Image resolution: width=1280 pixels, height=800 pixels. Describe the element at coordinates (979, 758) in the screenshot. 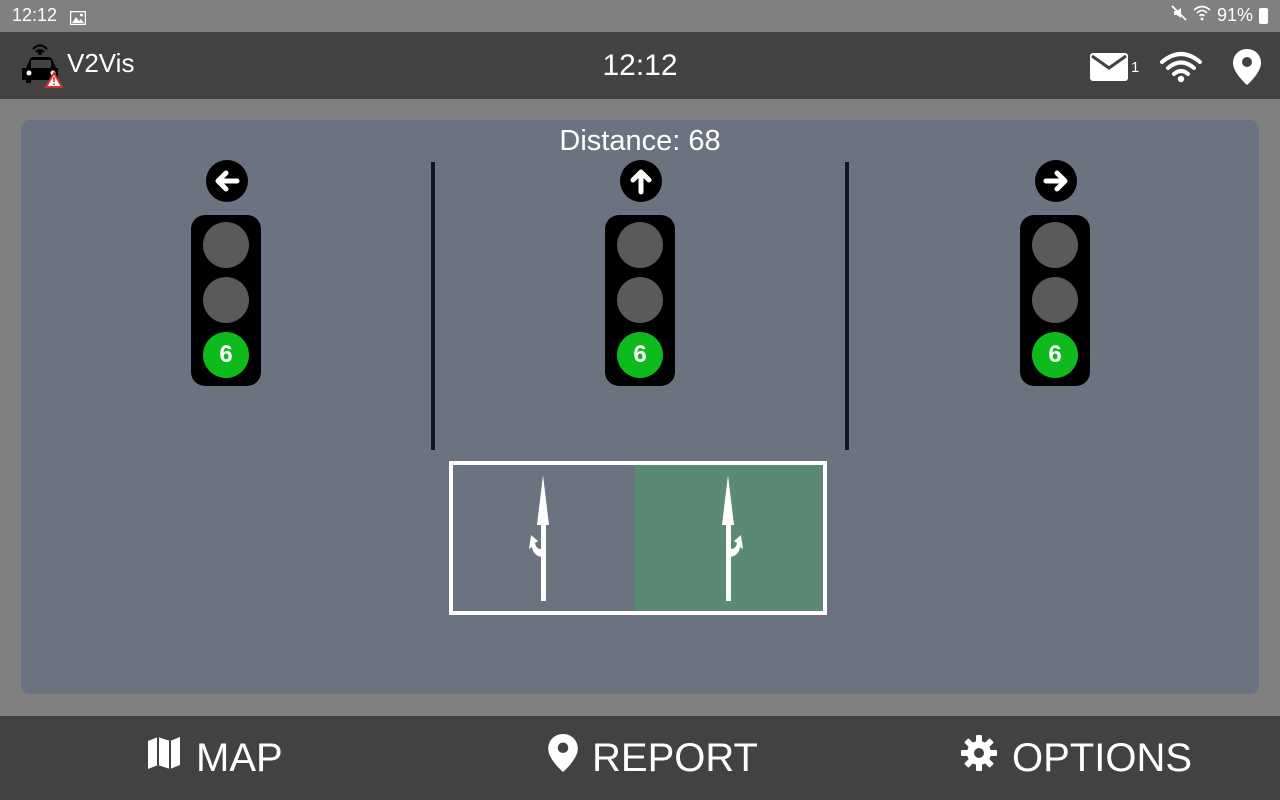

I see `gear-icon` at that location.